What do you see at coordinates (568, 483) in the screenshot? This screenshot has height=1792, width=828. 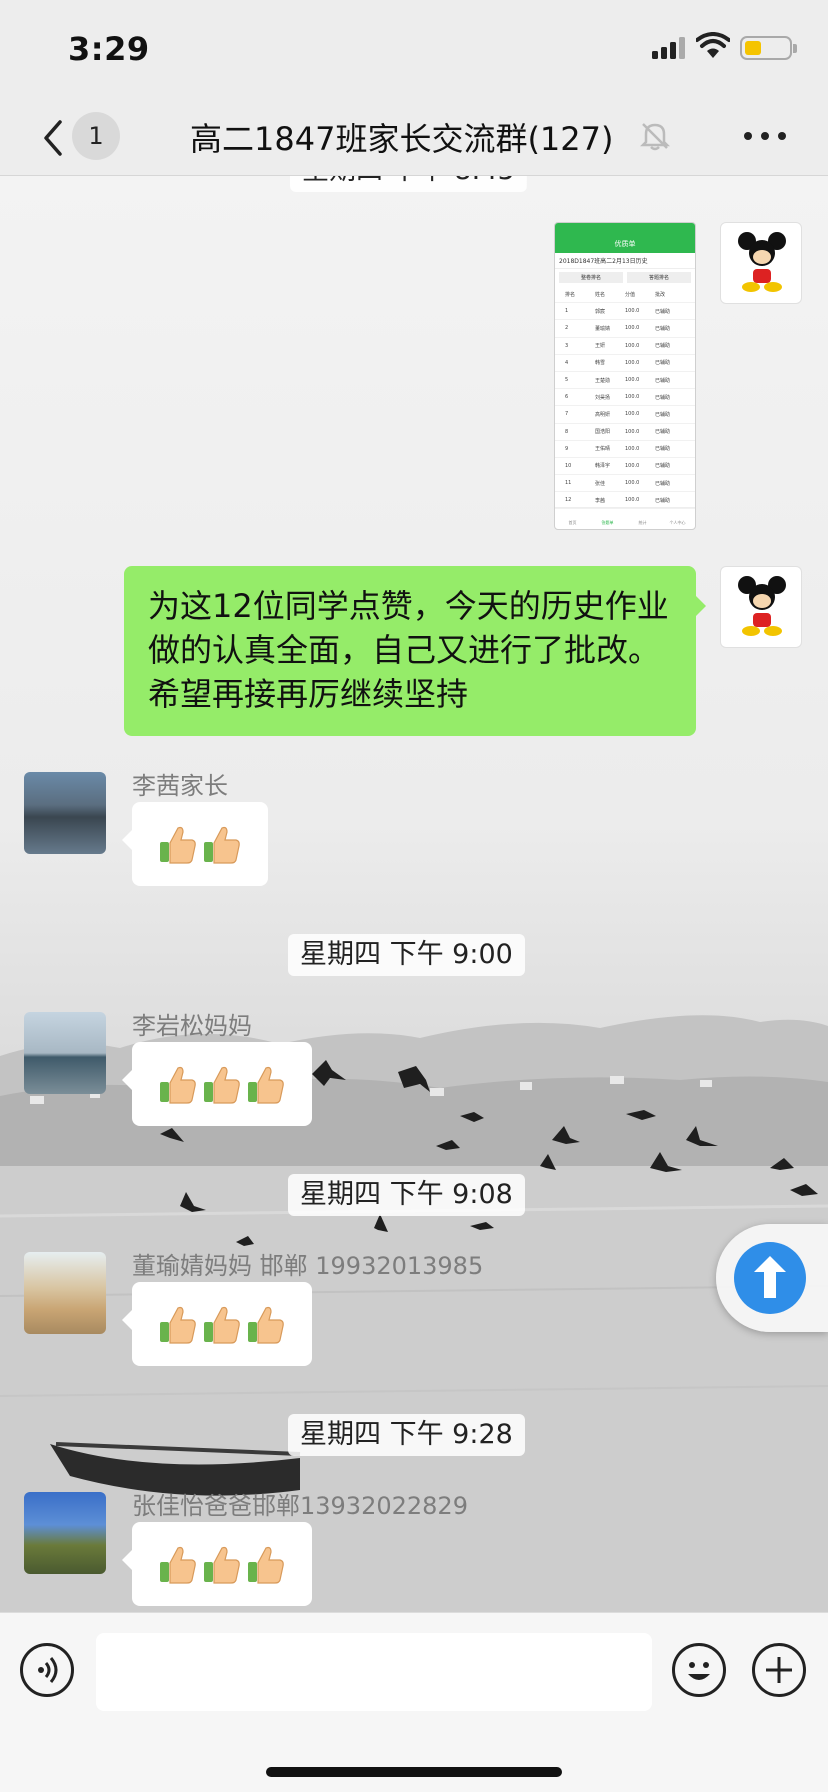 I see `table-cell: 11` at bounding box center [568, 483].